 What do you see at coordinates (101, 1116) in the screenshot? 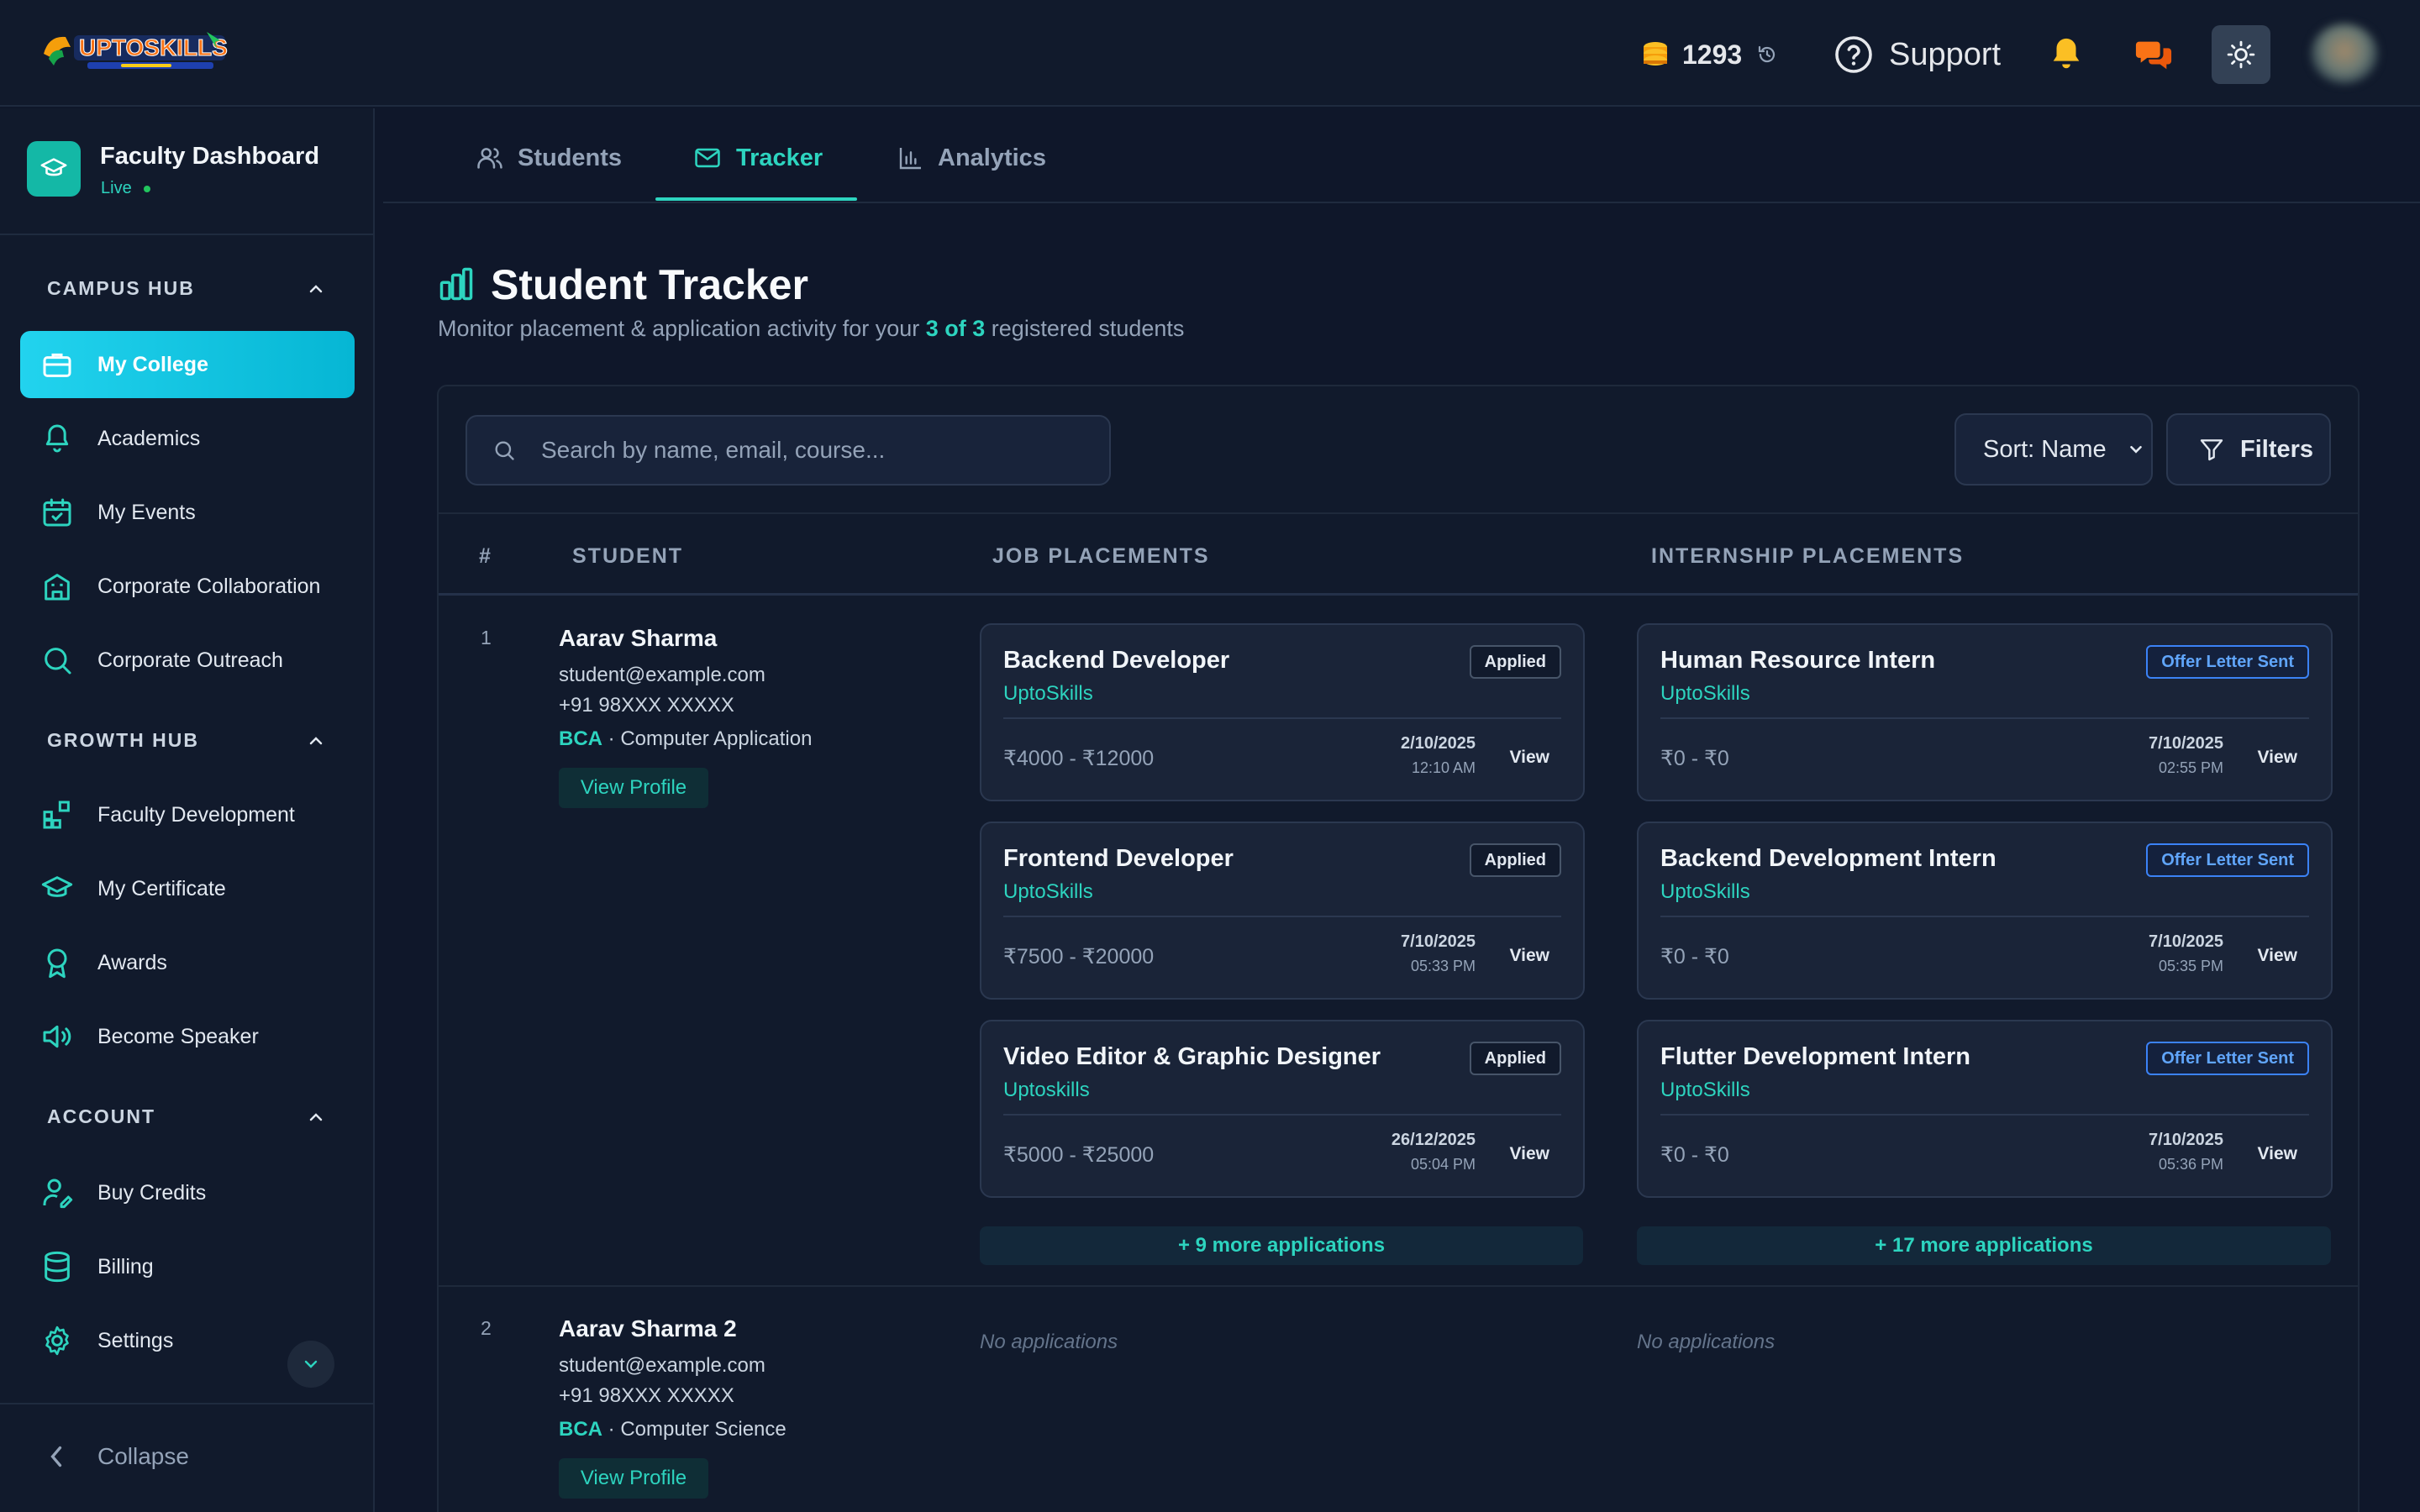
I see `section-heading-account: ACCOUNT` at bounding box center [101, 1116].